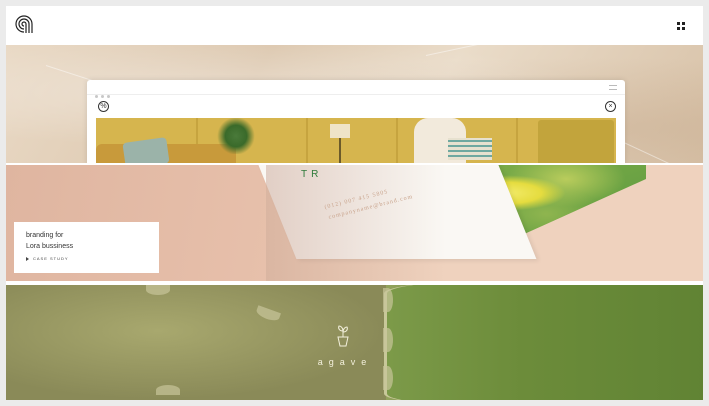 This screenshot has width=709, height=406. I want to click on case-study-link: CASE STUDY, so click(51, 258).